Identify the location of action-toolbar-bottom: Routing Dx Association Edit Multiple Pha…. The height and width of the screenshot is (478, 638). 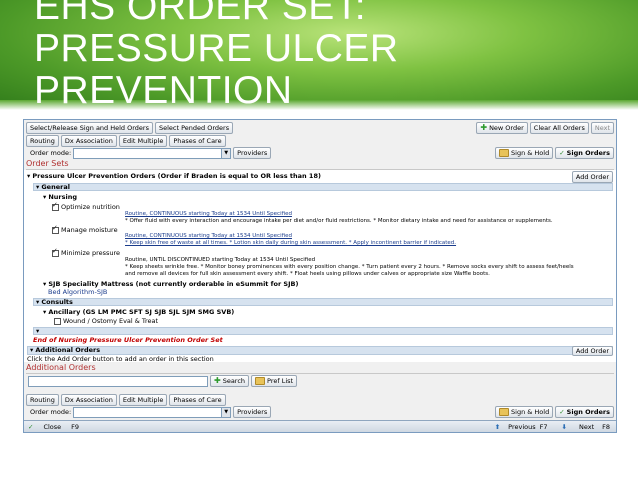
(320, 400).